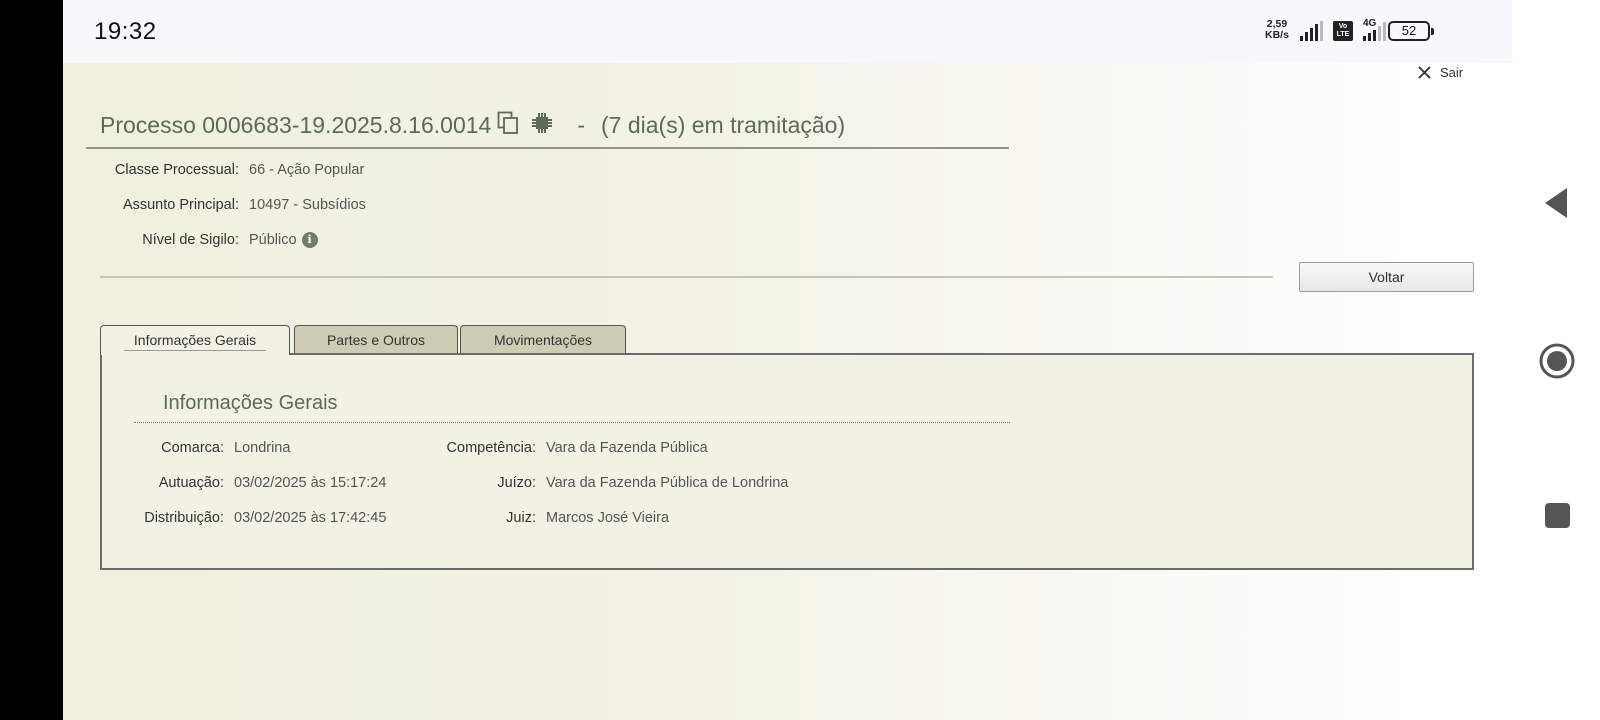 The image size is (1600, 720). What do you see at coordinates (1343, 26) in the screenshot?
I see `volte-top-text: Vo` at bounding box center [1343, 26].